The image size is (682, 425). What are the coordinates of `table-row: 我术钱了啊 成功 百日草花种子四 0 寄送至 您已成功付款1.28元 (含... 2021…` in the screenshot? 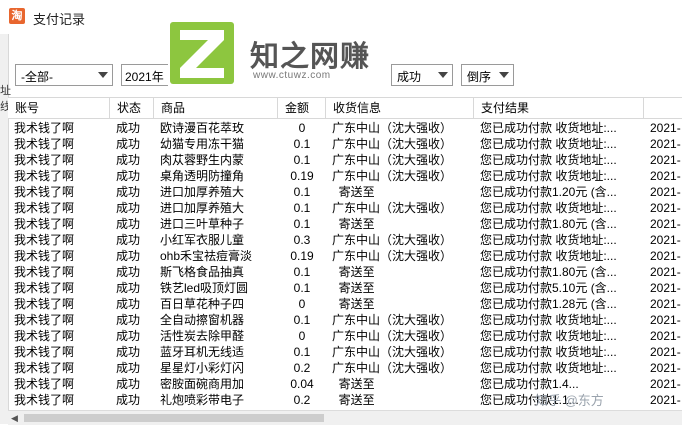 It's located at (345, 304).